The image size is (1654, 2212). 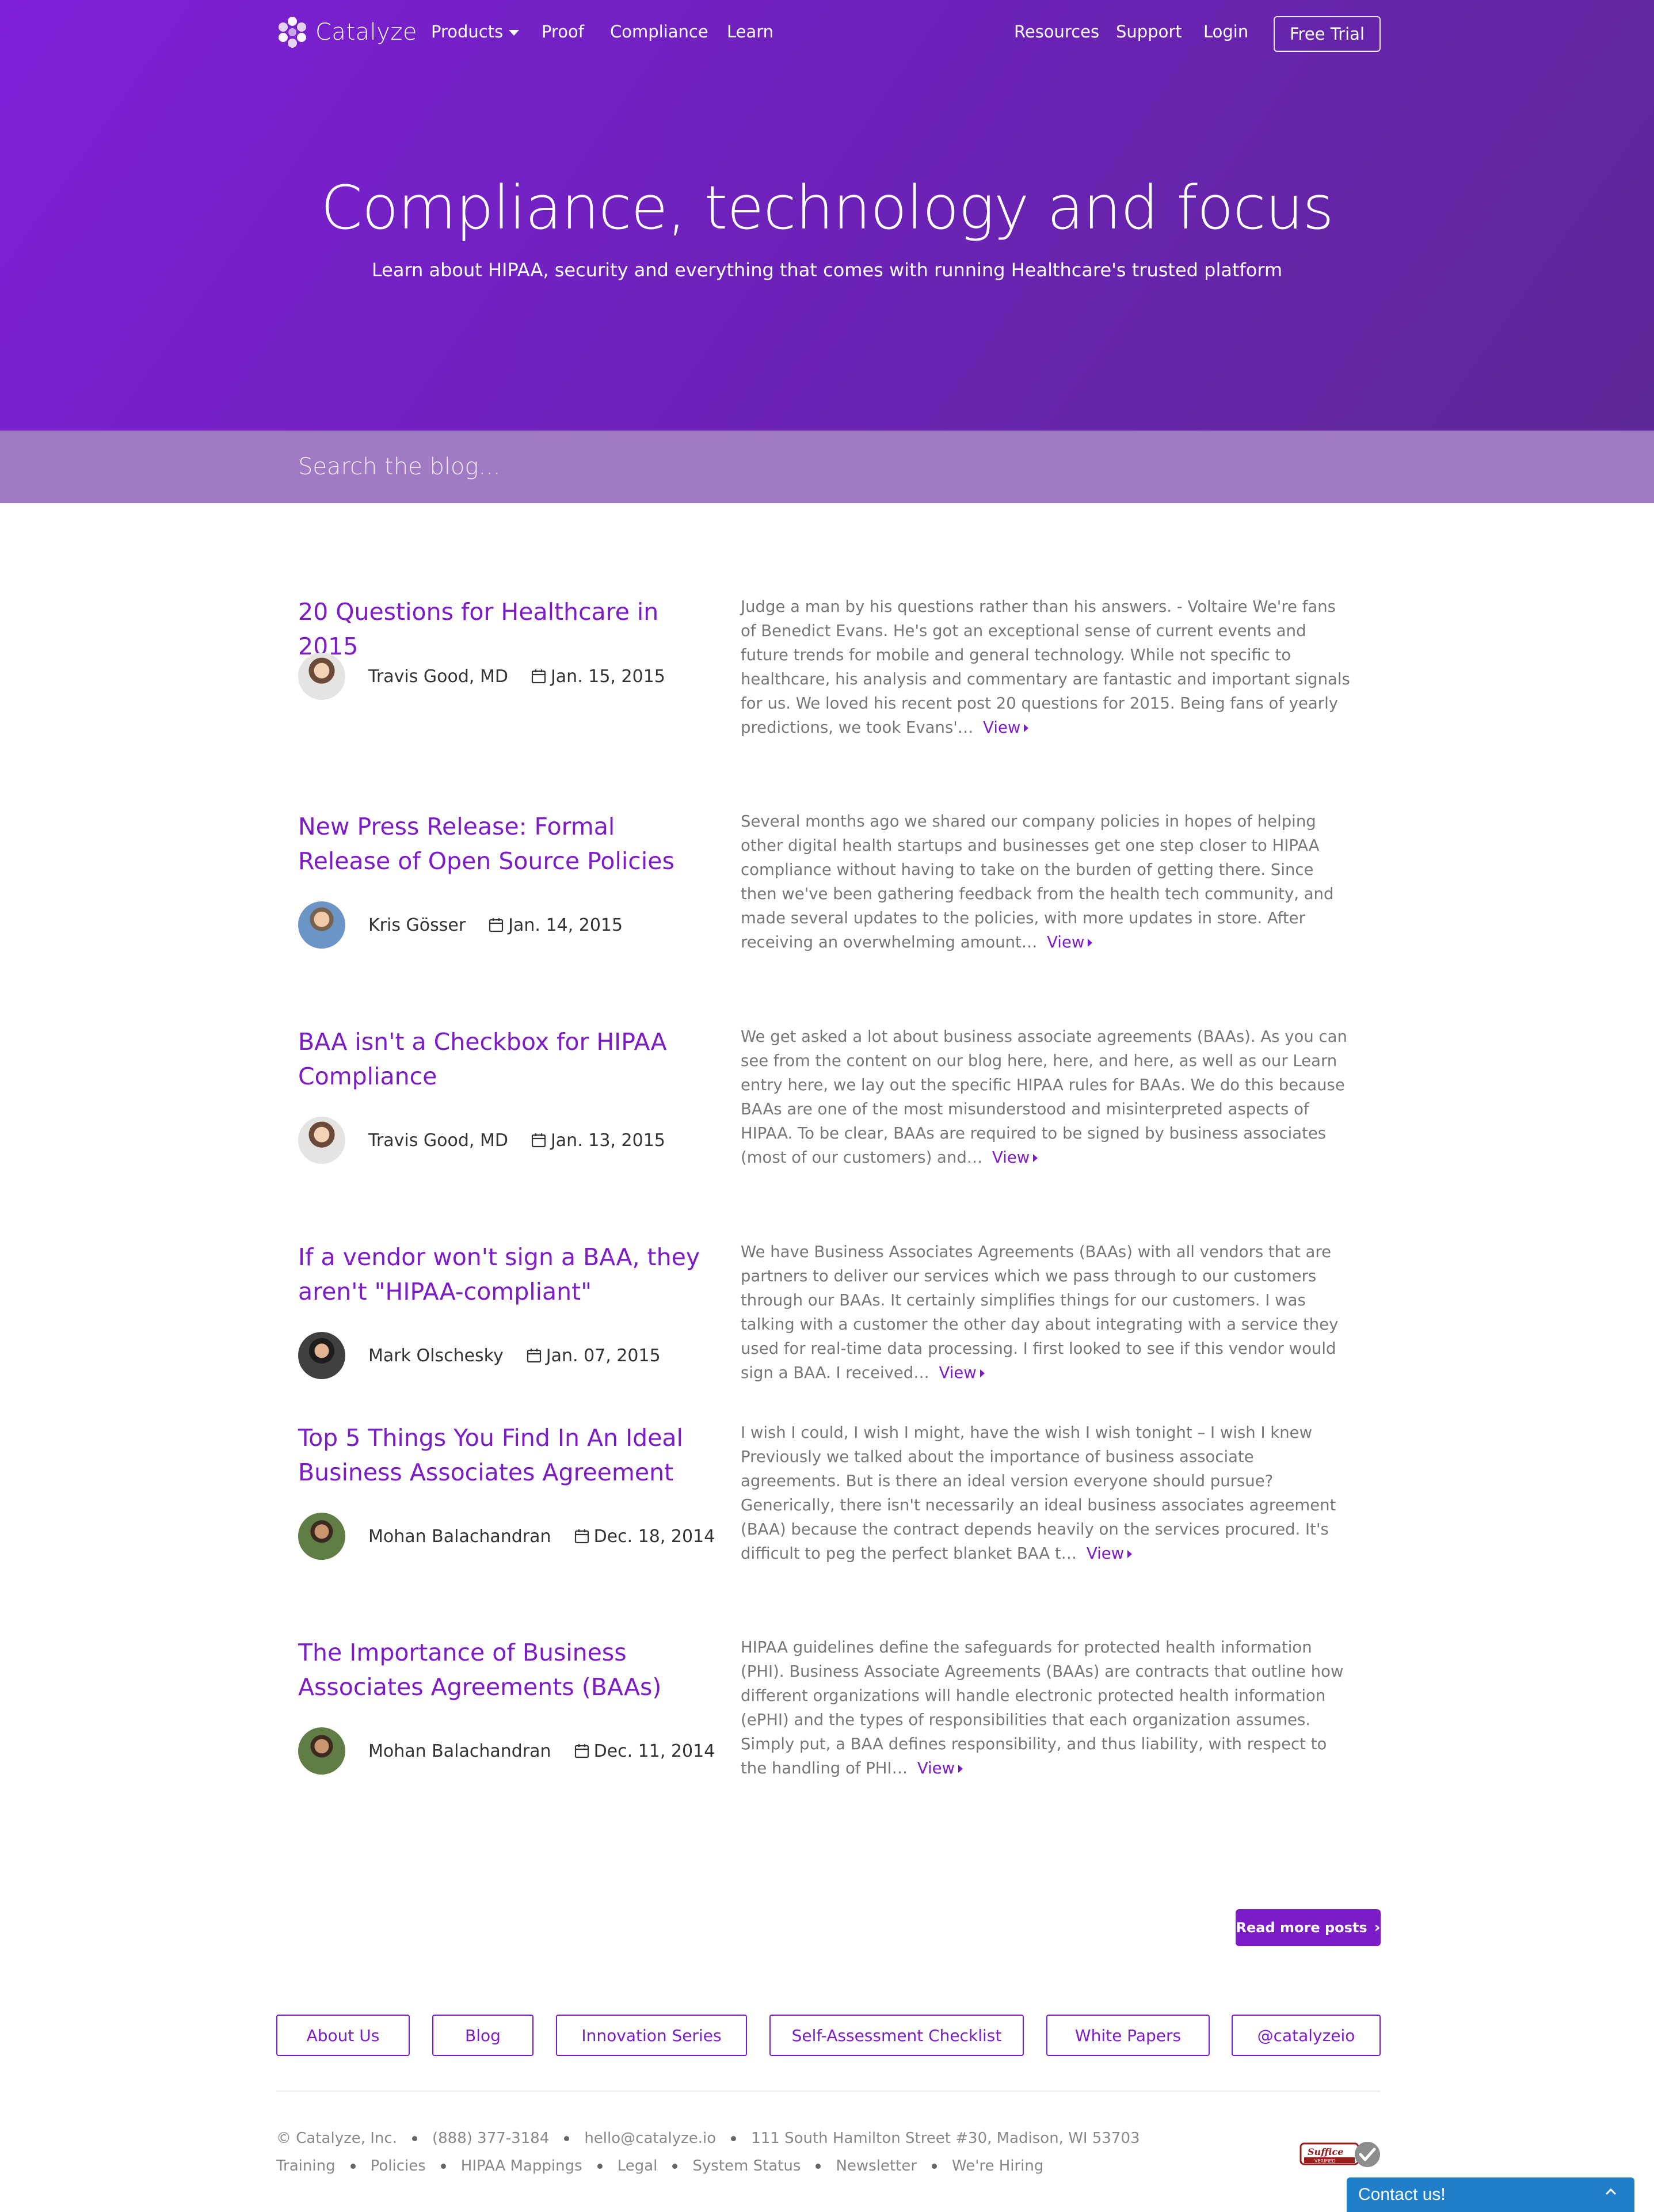 What do you see at coordinates (1306, 2035) in the screenshot?
I see `footer-twitter-button: @catalyzeio` at bounding box center [1306, 2035].